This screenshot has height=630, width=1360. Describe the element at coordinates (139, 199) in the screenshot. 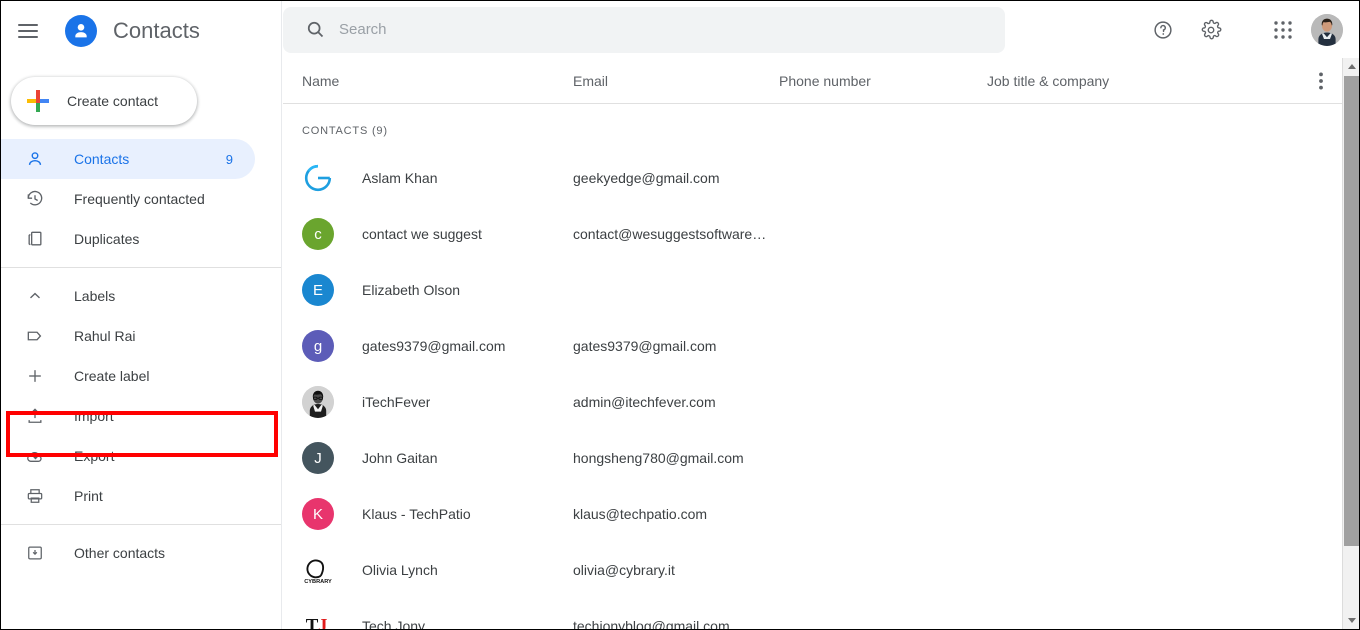

I see `sidebar-item-label: Frequently contacted` at that location.